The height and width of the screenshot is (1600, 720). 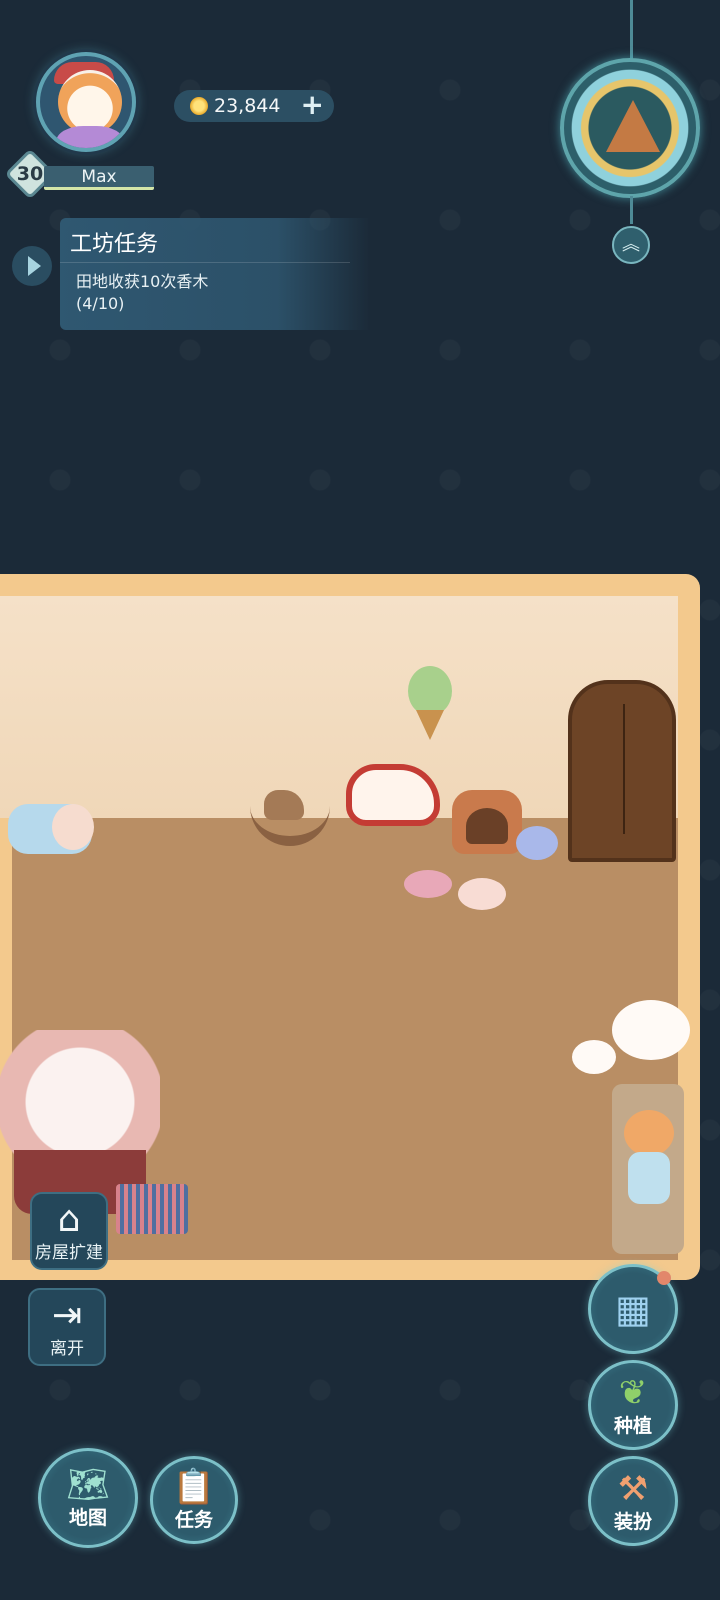 I want to click on play-icon, so click(x=34, y=266).